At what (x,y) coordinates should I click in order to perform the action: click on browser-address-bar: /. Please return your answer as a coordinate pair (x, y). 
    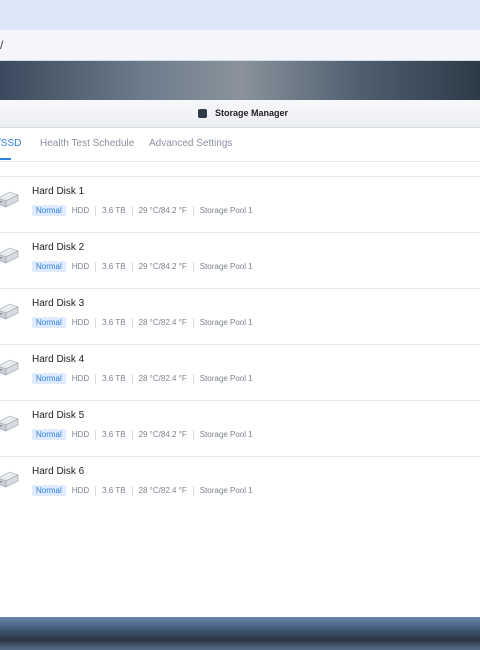
    Looking at the image, I should click on (240, 45).